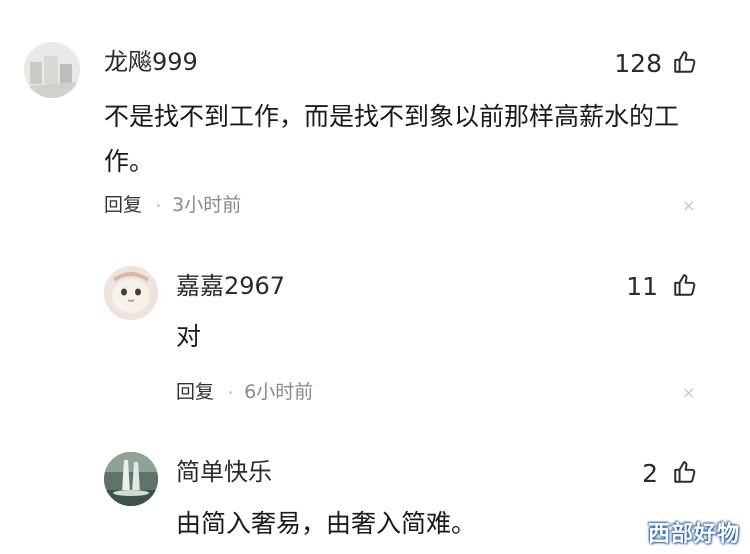 The width and height of the screenshot is (750, 554). I want to click on comment-meta: 回复 · 6小时前, so click(244, 392).